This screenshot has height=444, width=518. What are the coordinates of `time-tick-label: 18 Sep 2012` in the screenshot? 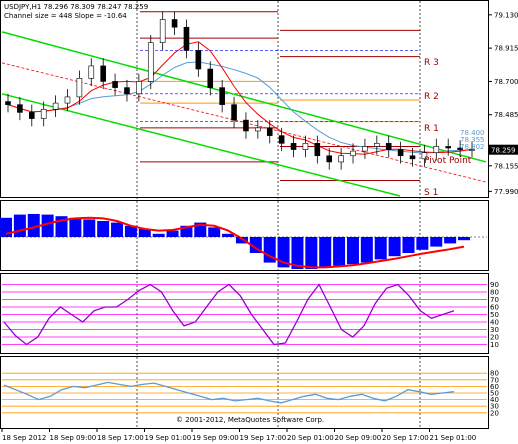 It's located at (24, 438).